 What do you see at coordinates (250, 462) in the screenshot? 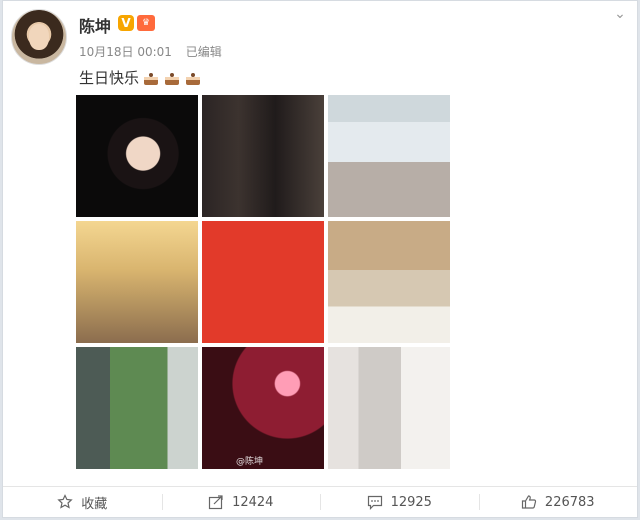
I see `photo-watermark: @陈坤` at bounding box center [250, 462].